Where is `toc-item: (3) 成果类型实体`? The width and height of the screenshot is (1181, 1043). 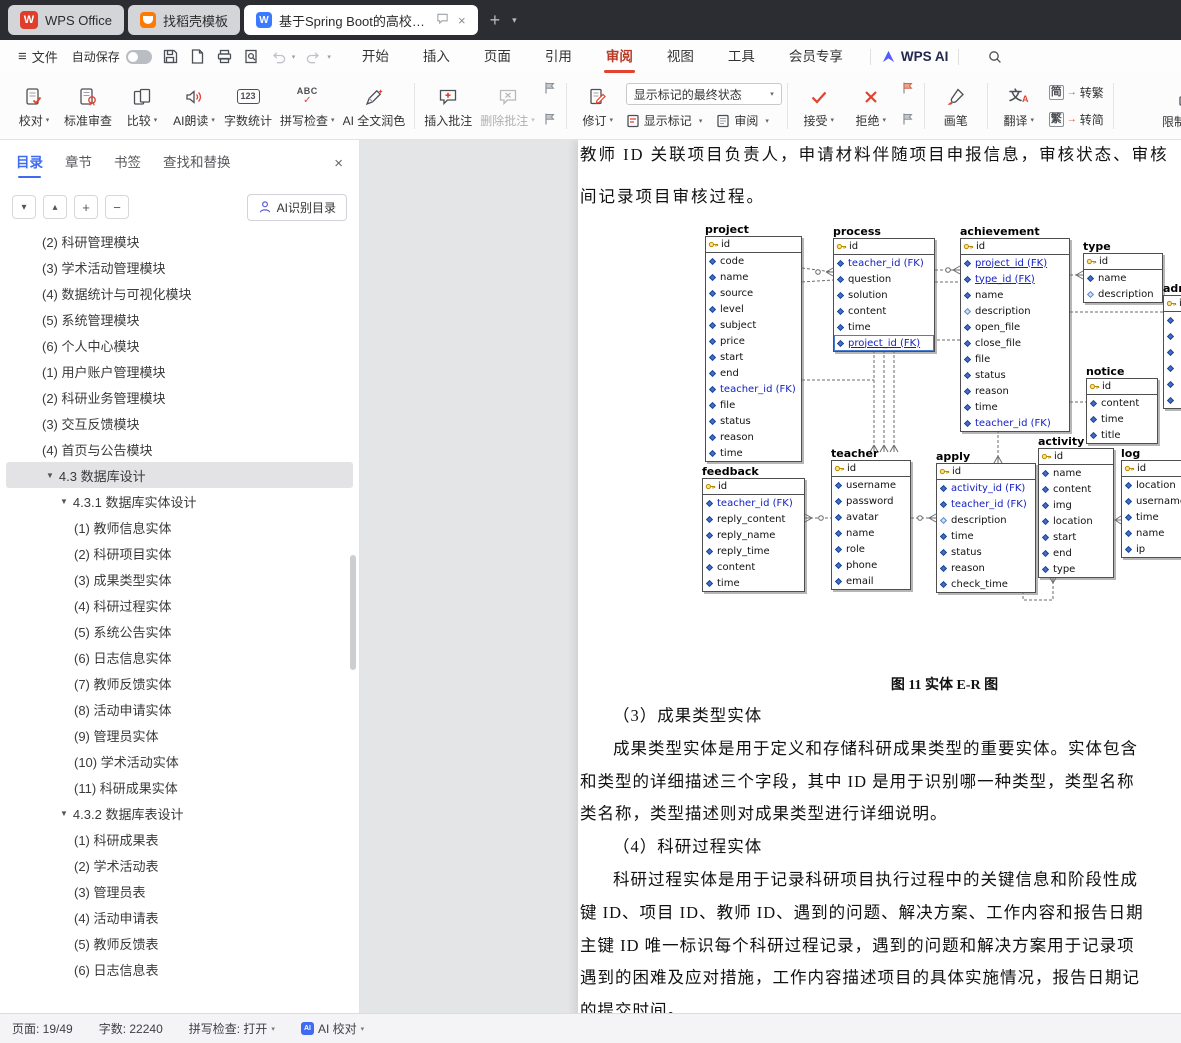 toc-item: (3) 成果类型实体 is located at coordinates (179, 579).